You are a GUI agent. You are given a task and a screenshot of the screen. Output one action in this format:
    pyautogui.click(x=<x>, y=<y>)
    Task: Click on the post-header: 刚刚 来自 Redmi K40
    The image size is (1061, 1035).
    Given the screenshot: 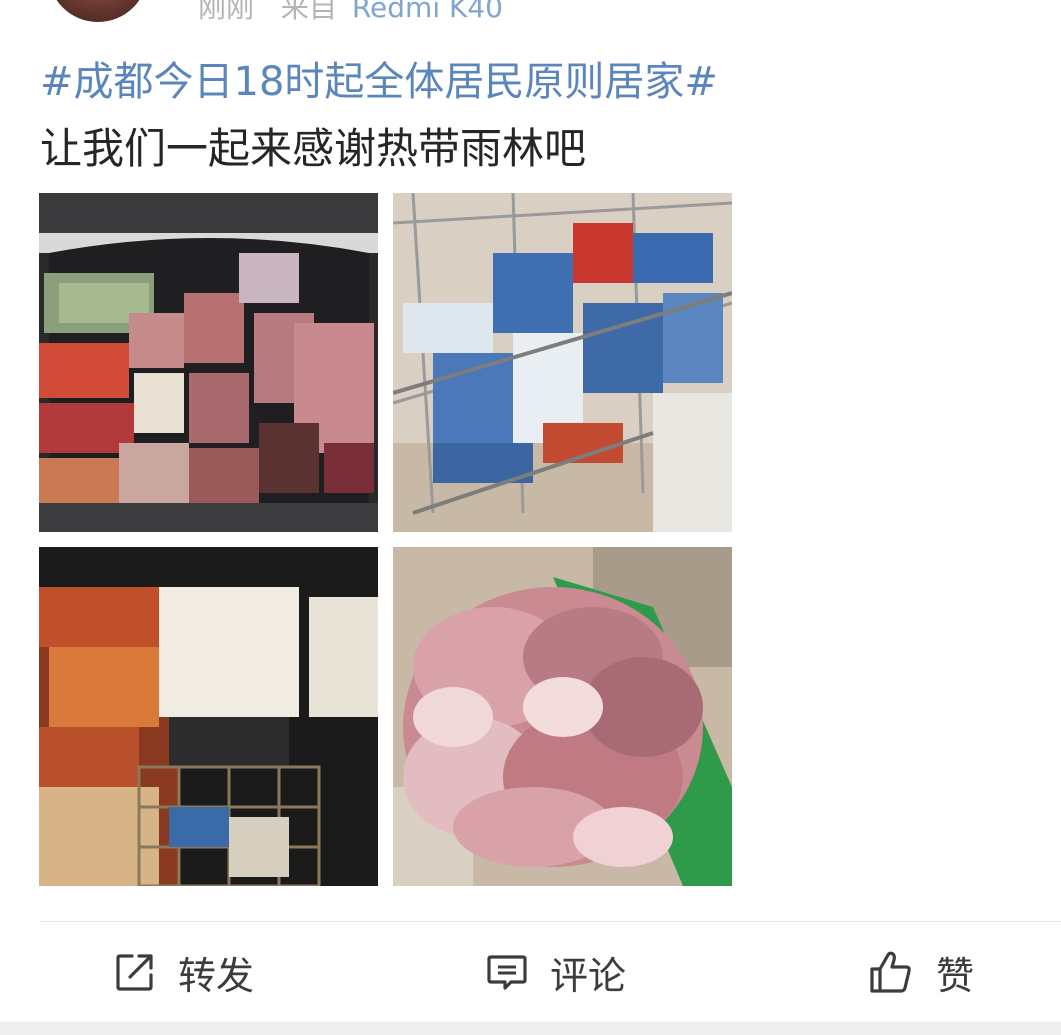 What is the action you would take?
    pyautogui.click(x=530, y=15)
    